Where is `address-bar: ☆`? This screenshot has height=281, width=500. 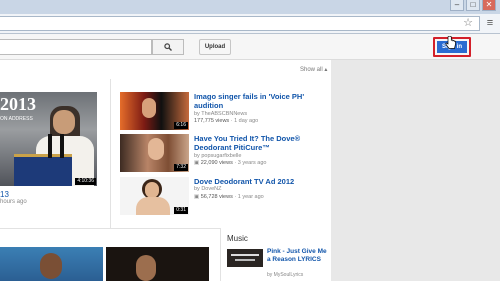
address-bar: ☆ is located at coordinates (240, 23).